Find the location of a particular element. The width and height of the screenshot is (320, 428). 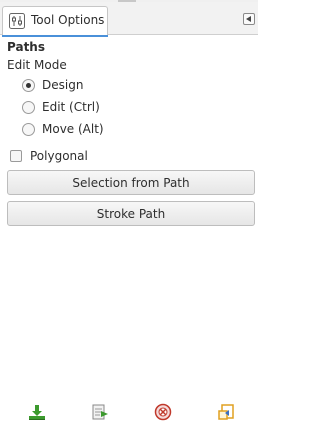

radio-move: Move (Alt) is located at coordinates (63, 129).